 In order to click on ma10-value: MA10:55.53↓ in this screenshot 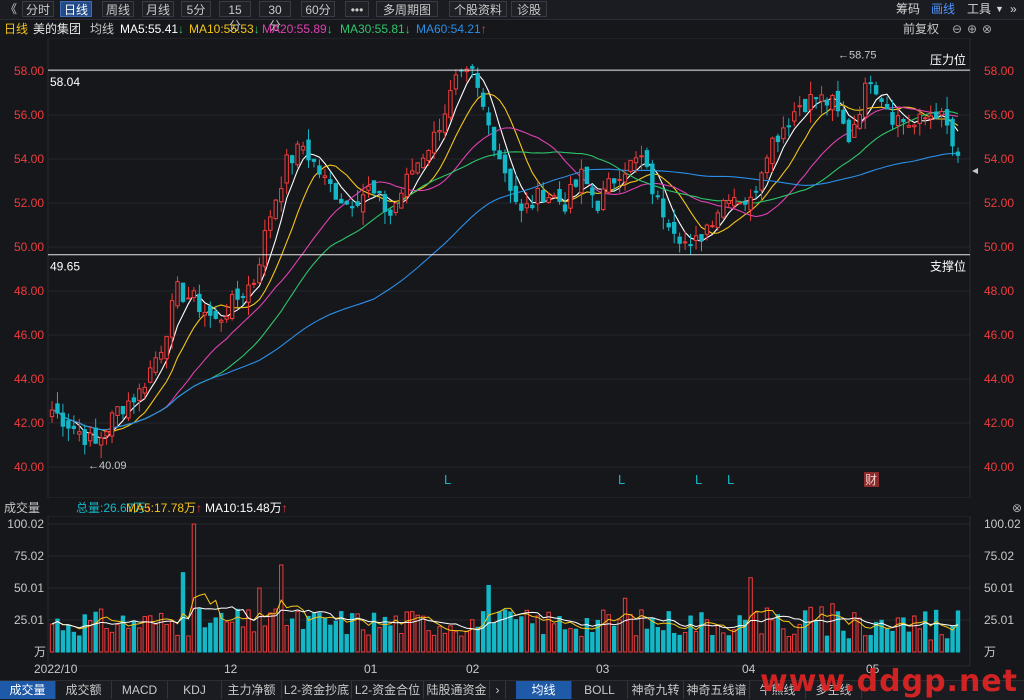, I will do `click(224, 29)`.